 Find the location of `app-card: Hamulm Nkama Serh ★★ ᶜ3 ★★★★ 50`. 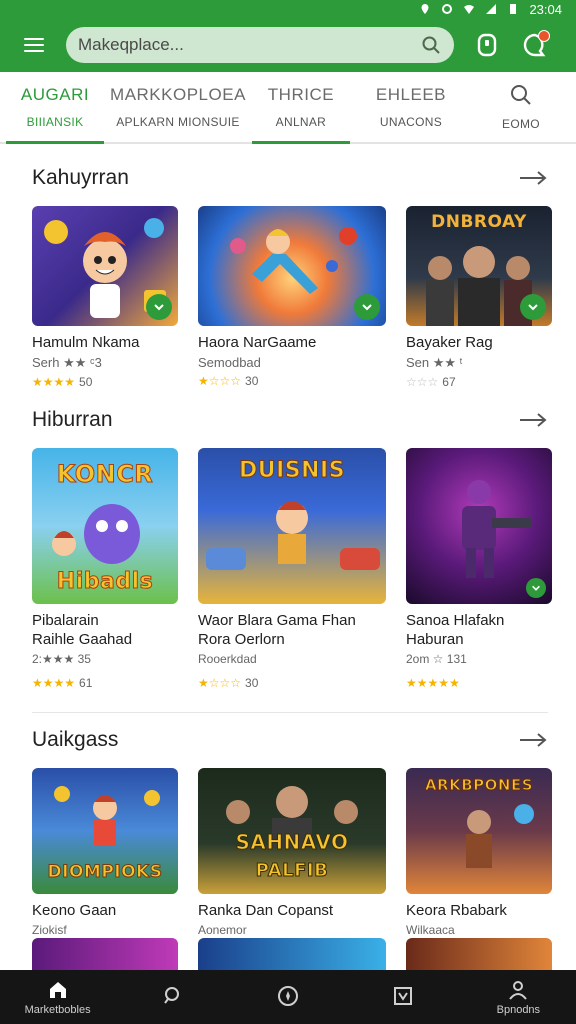

app-card: Hamulm Nkama Serh ★★ ᶜ3 ★★★★ 50 is located at coordinates (105, 297).